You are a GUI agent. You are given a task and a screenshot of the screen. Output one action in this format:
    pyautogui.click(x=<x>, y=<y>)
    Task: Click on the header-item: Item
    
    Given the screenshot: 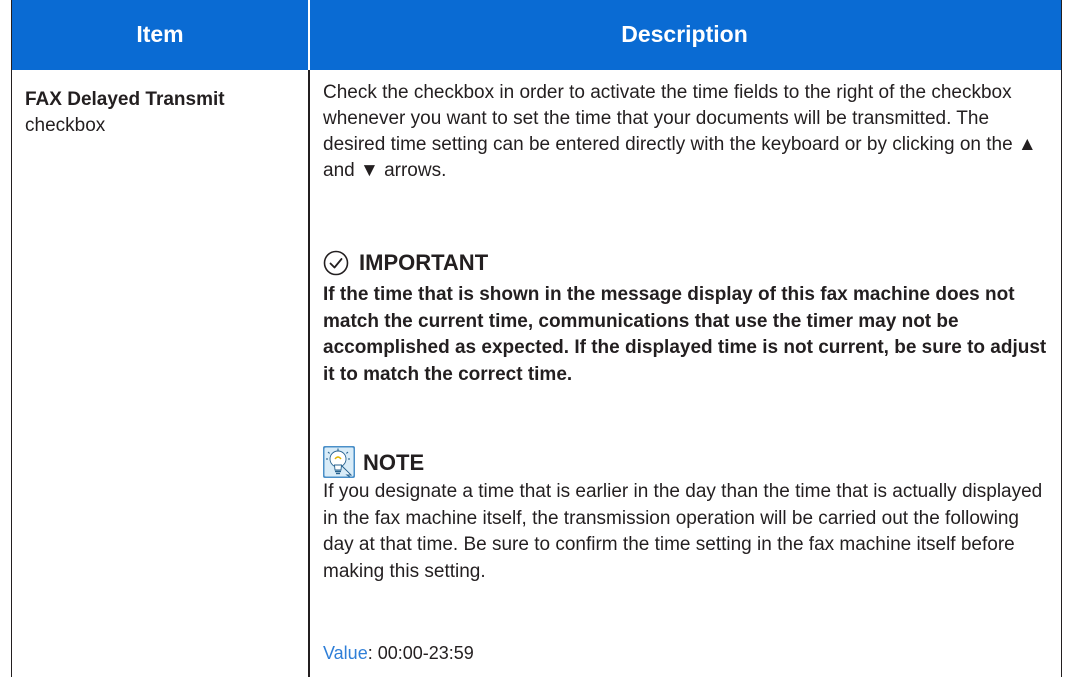 What is the action you would take?
    pyautogui.click(x=160, y=34)
    